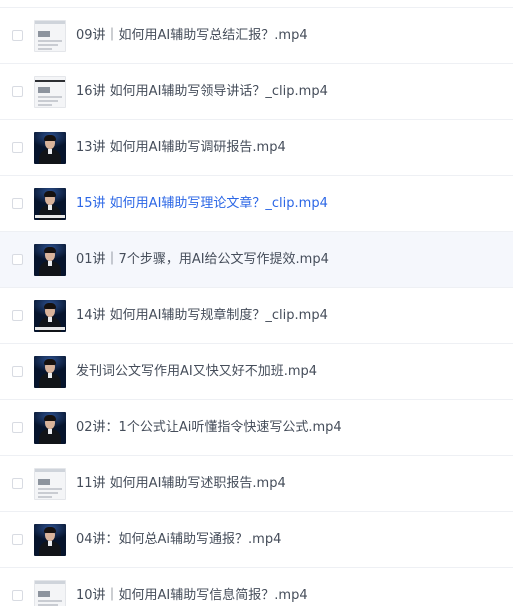  I want to click on file-row: 14讲 如何用AI辅助写规章制度？_clip.mp4, so click(256, 316).